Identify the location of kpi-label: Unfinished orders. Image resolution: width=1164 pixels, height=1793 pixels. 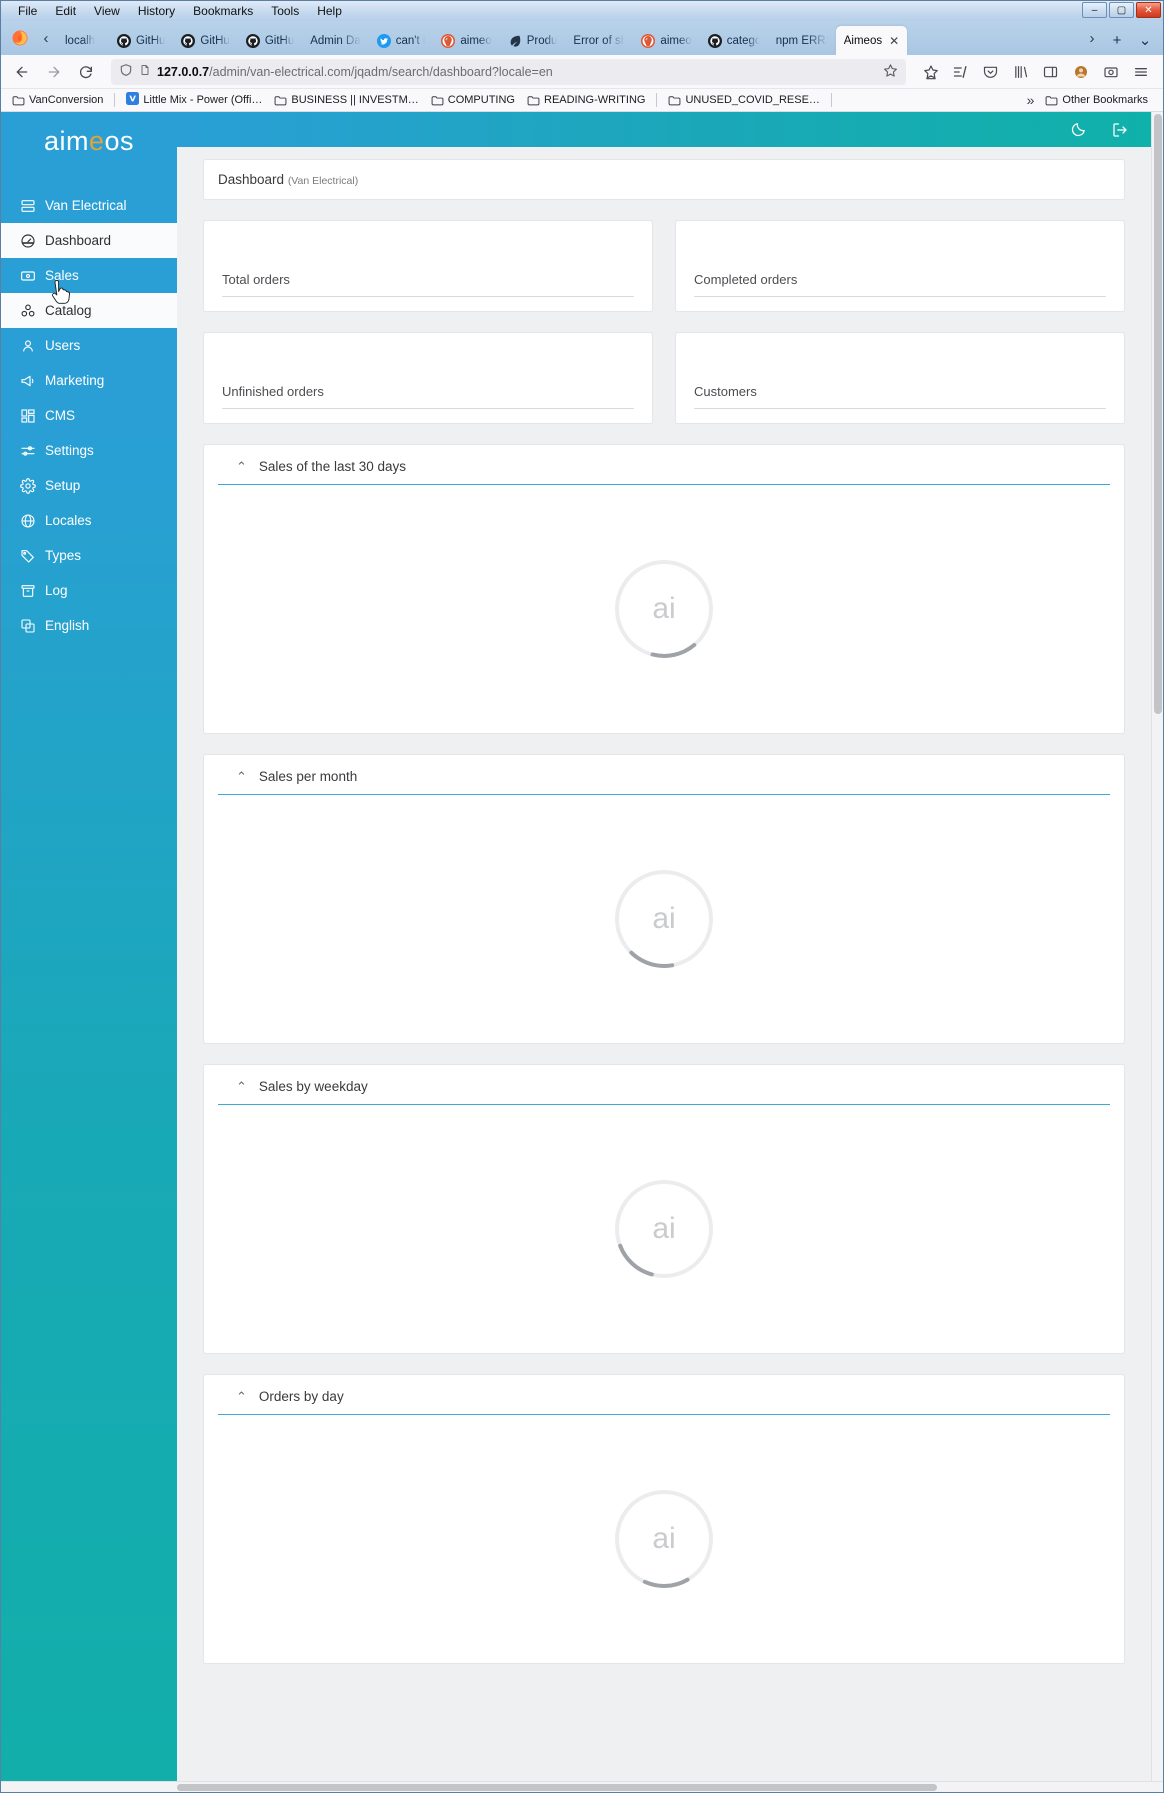
(273, 391).